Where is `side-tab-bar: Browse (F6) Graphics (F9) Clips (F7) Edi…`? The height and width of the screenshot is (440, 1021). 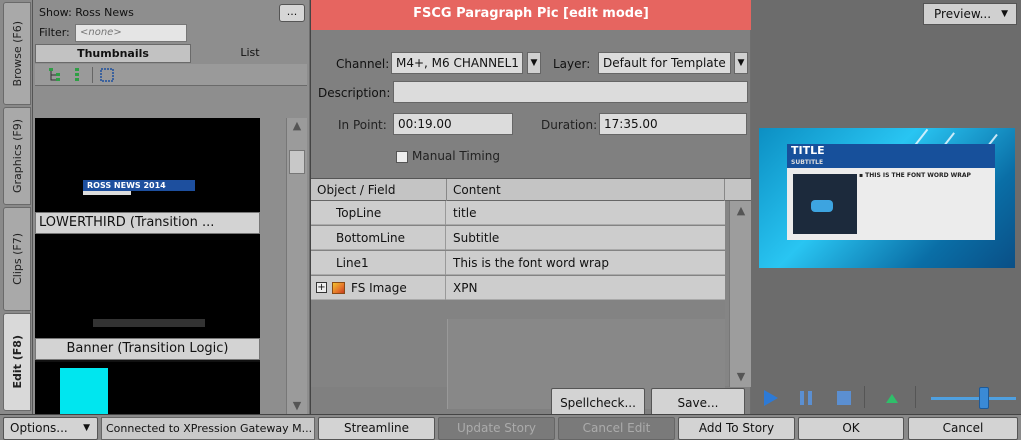 side-tab-bar: Browse (F6) Graphics (F9) Clips (F7) Edi… is located at coordinates (16, 207).